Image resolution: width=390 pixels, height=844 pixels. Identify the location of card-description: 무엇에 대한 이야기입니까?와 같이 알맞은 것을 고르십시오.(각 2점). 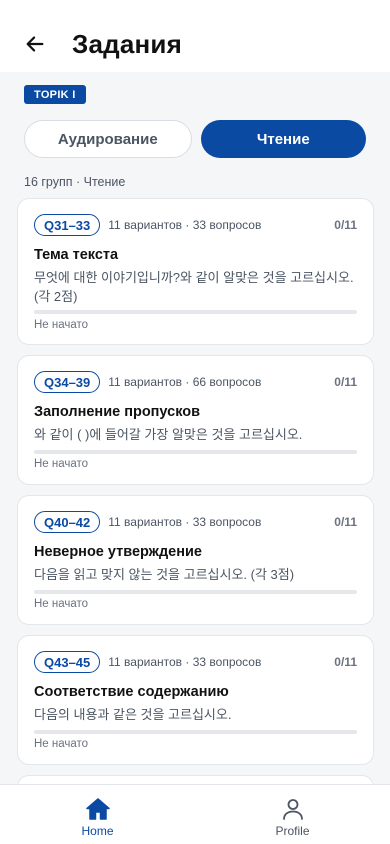
(194, 287).